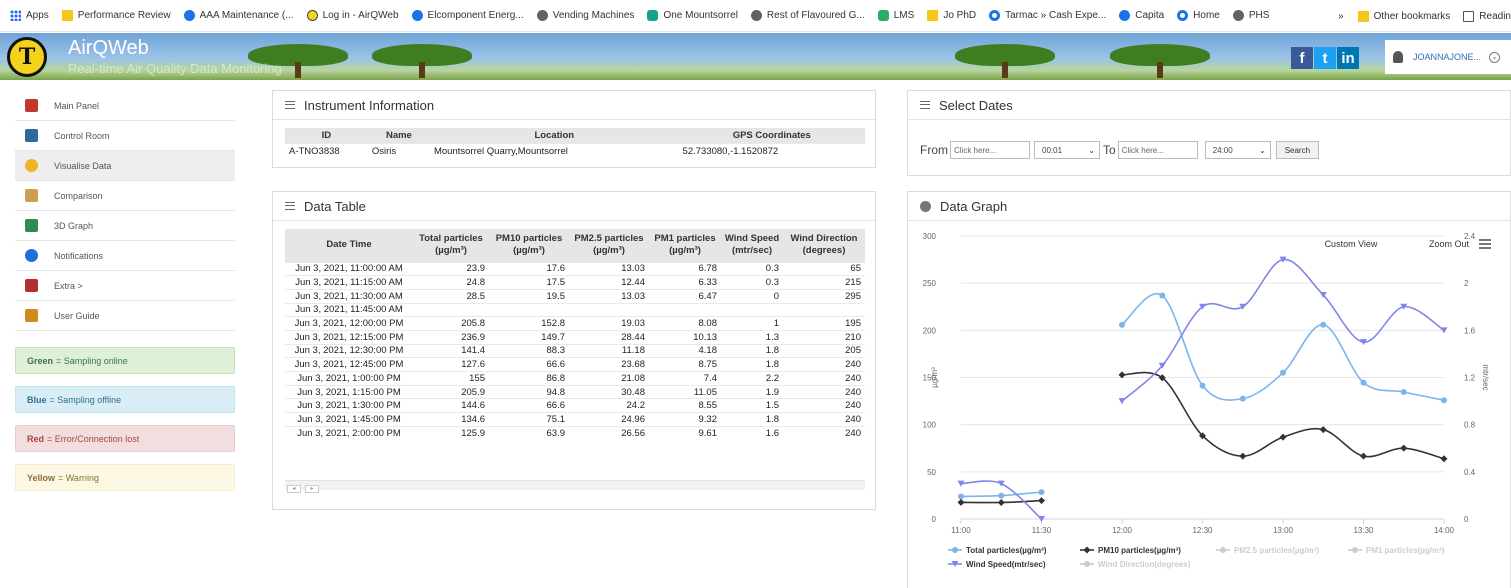 This screenshot has height=588, width=1511. Describe the element at coordinates (125, 256) in the screenshot. I see `sidebar-item: Notifications` at that location.